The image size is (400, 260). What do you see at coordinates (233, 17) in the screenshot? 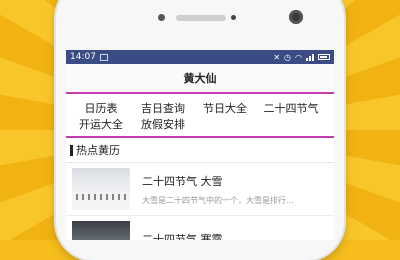
I see `proximity-sensor-icon` at bounding box center [233, 17].